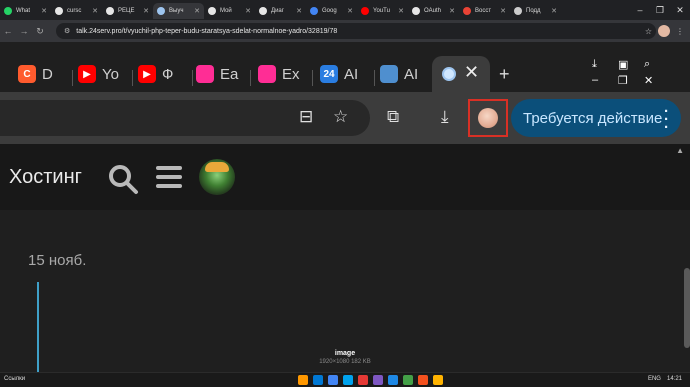 The height and width of the screenshot is (387, 690). I want to click on search-icon, so click(123, 179).